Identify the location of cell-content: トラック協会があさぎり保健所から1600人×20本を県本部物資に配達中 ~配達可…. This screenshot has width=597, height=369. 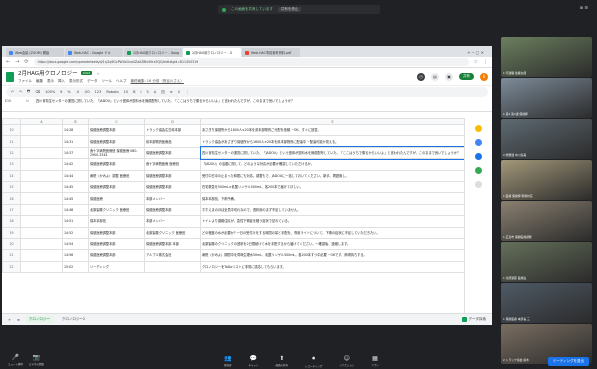
(332, 141).